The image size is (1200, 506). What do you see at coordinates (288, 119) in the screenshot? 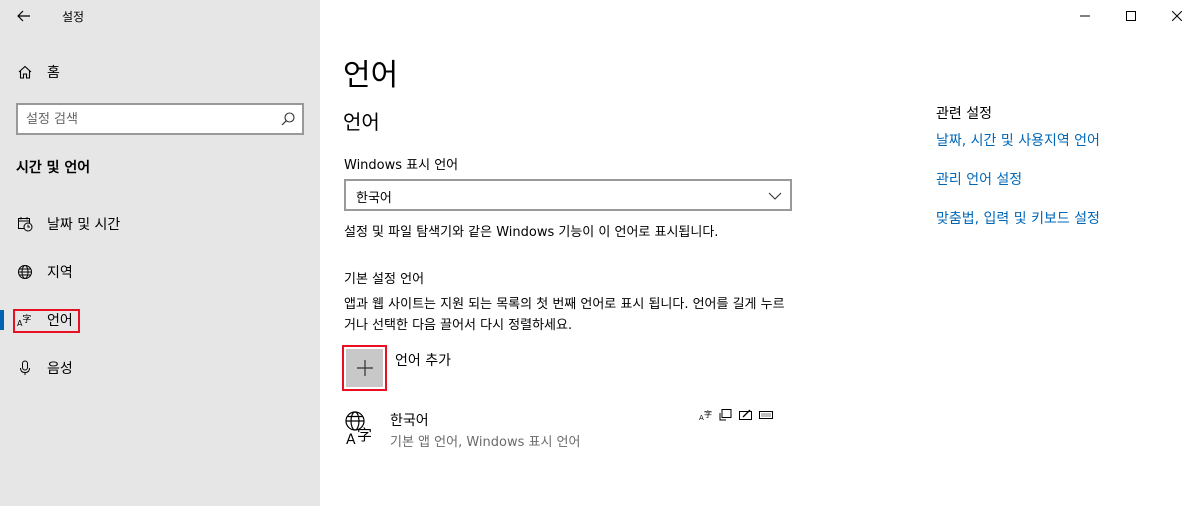
I see `search-icon` at bounding box center [288, 119].